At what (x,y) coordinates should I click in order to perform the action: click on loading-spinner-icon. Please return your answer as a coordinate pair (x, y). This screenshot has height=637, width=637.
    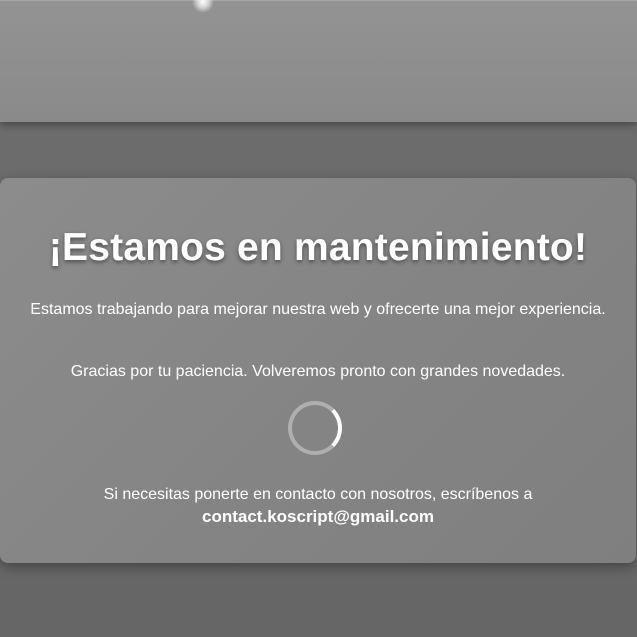
    Looking at the image, I should click on (315, 428).